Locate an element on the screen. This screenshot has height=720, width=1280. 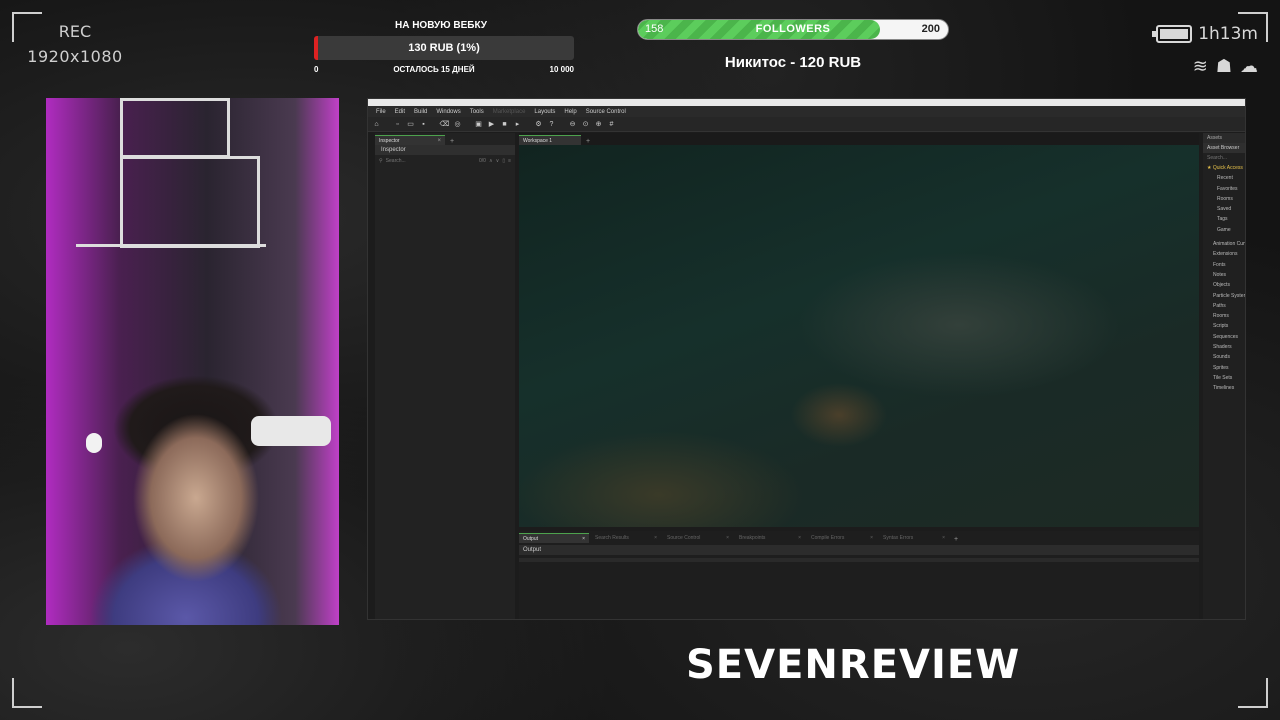
tab-assets: Assets is located at coordinates (1224, 138).